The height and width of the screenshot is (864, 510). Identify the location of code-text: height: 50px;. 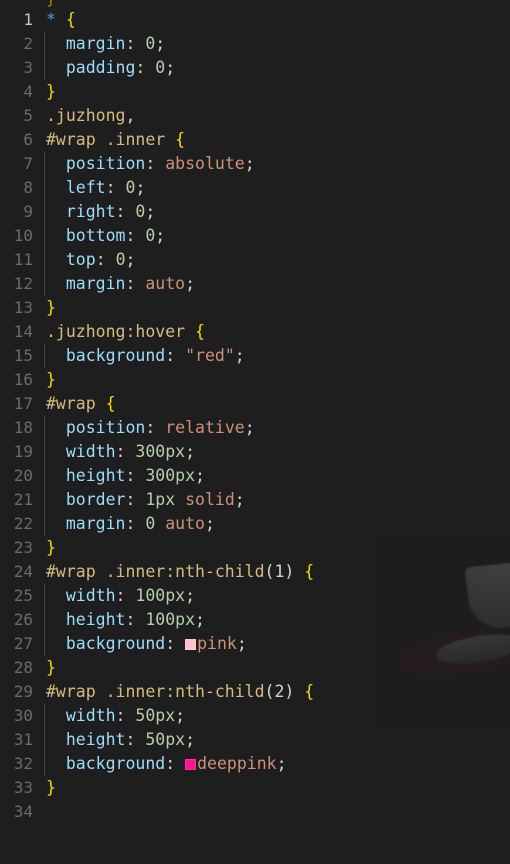
(120, 740).